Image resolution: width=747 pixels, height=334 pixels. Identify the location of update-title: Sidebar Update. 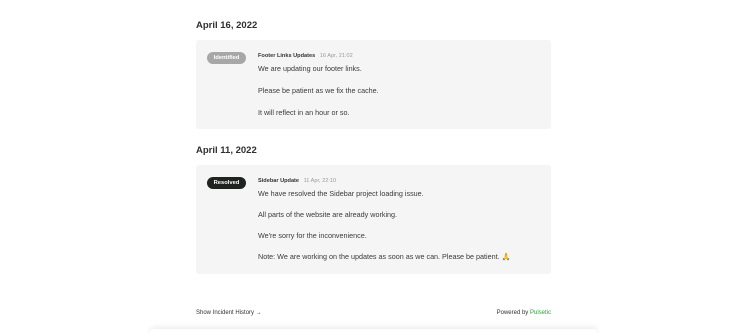
(279, 181).